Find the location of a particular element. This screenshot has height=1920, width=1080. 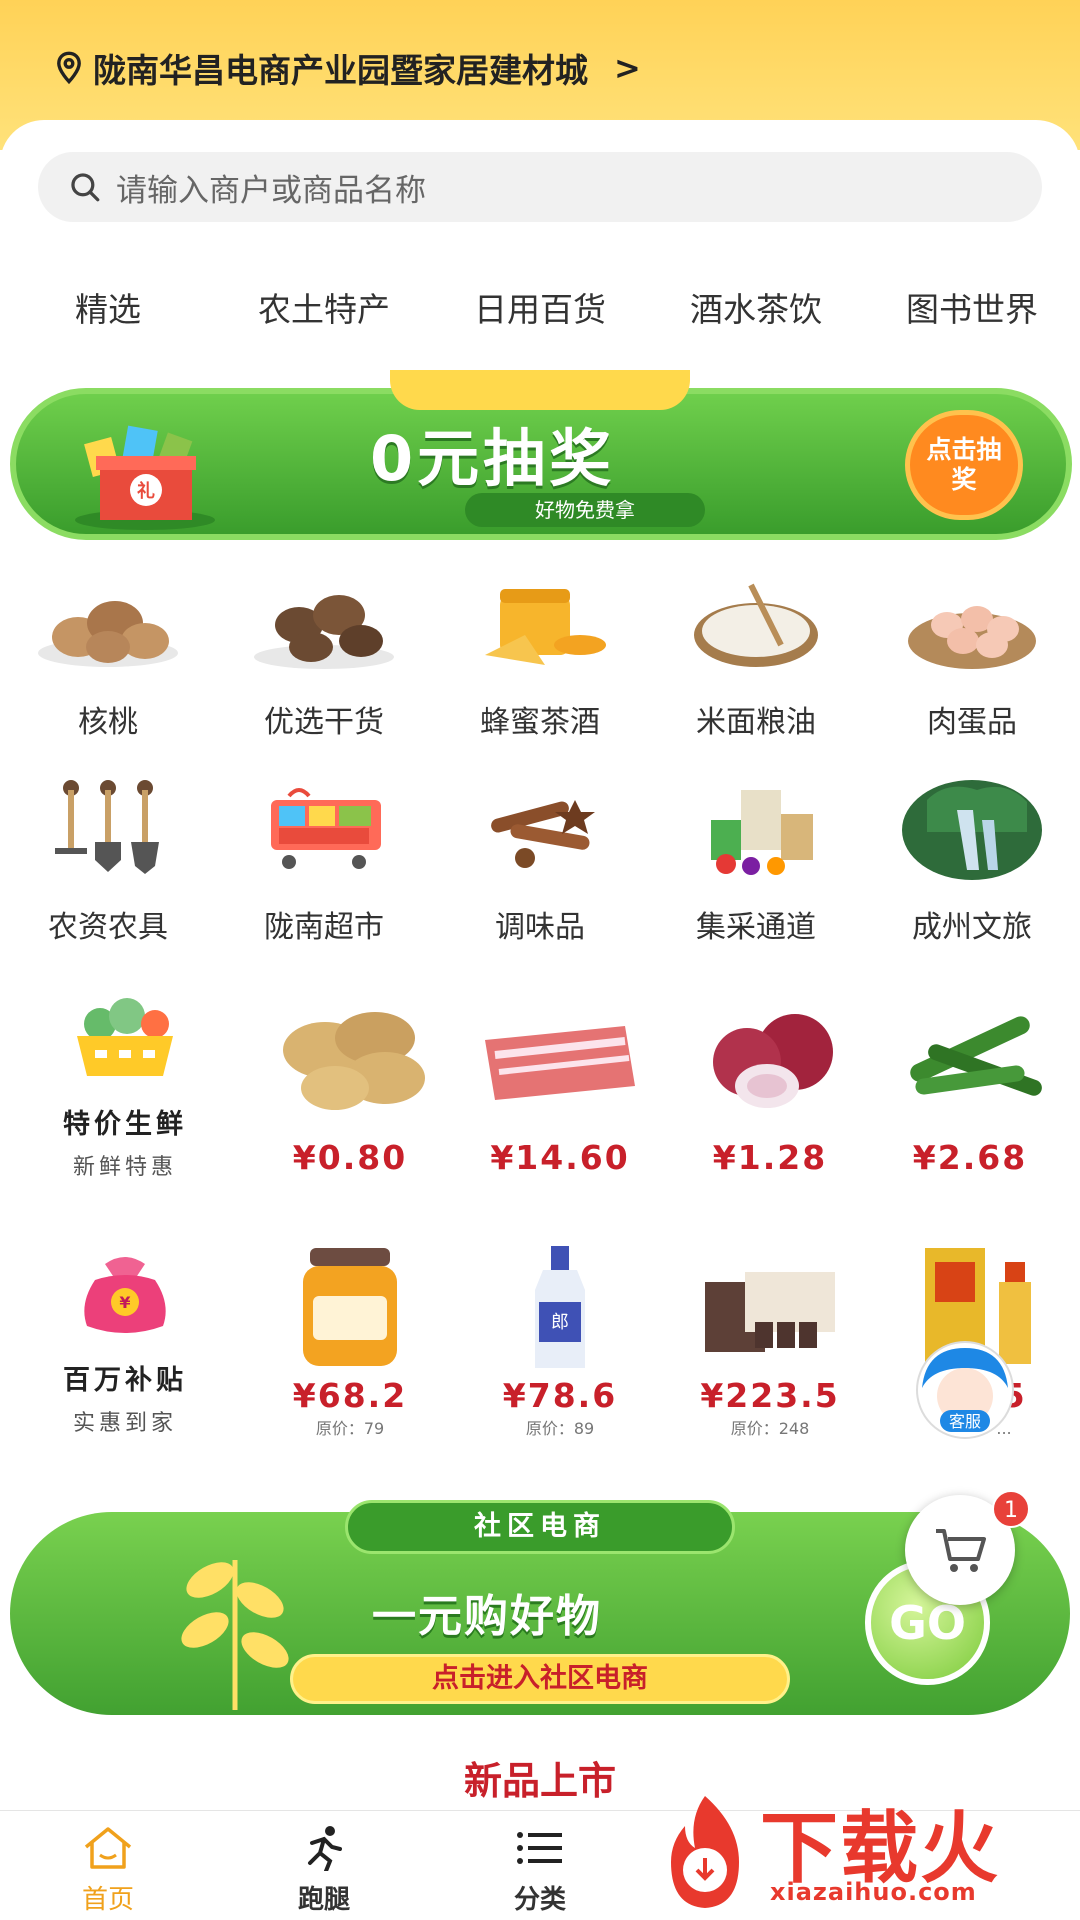

runner-icon is located at coordinates (325, 1849).